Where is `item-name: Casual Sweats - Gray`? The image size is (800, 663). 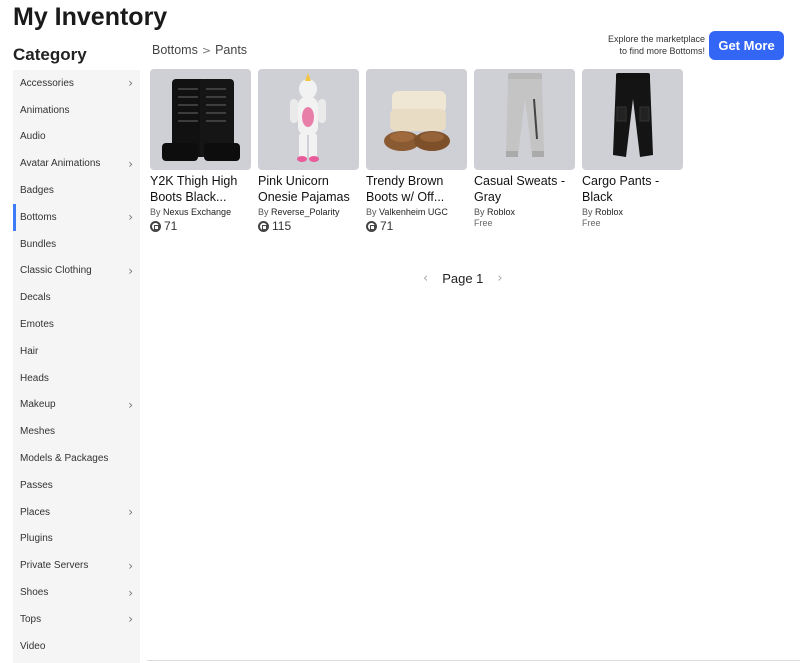
item-name: Casual Sweats - Gray is located at coordinates (524, 189).